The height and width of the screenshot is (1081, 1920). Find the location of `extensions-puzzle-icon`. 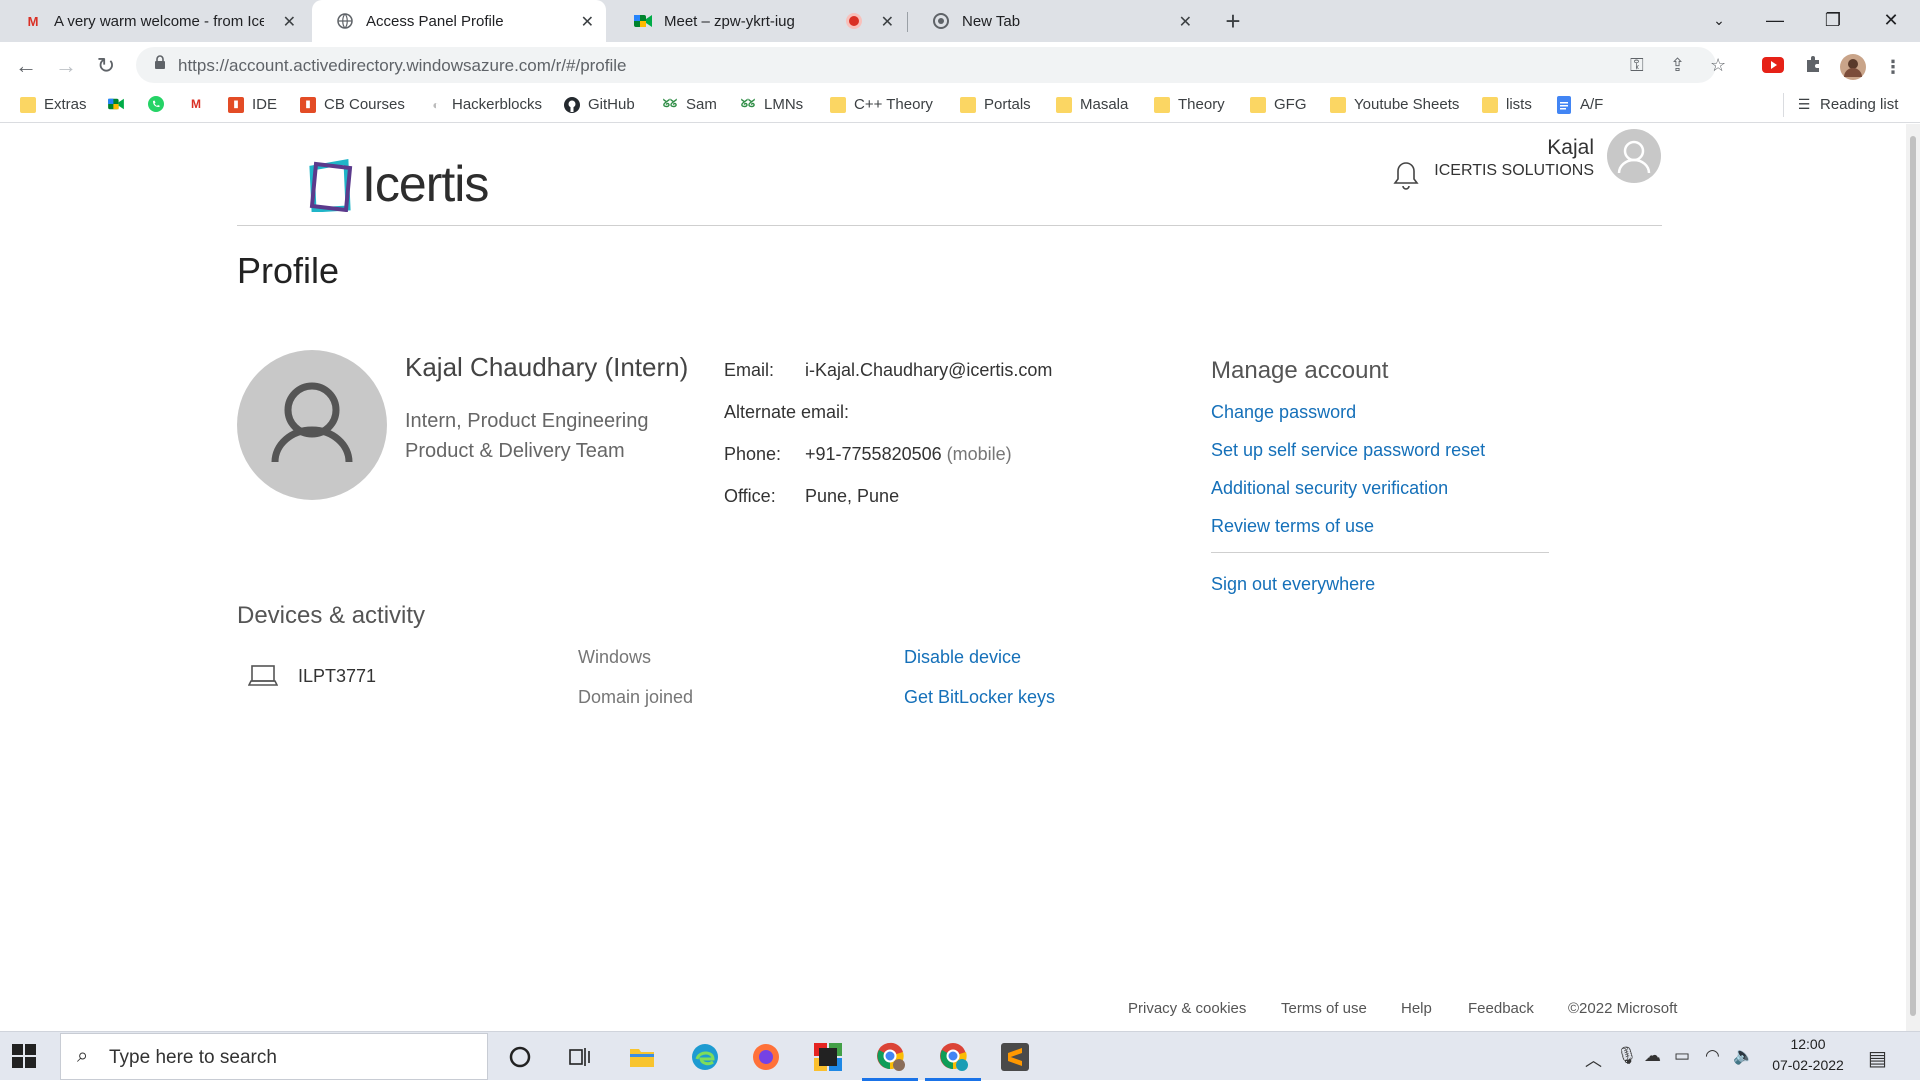

extensions-puzzle-icon is located at coordinates (1813, 67).